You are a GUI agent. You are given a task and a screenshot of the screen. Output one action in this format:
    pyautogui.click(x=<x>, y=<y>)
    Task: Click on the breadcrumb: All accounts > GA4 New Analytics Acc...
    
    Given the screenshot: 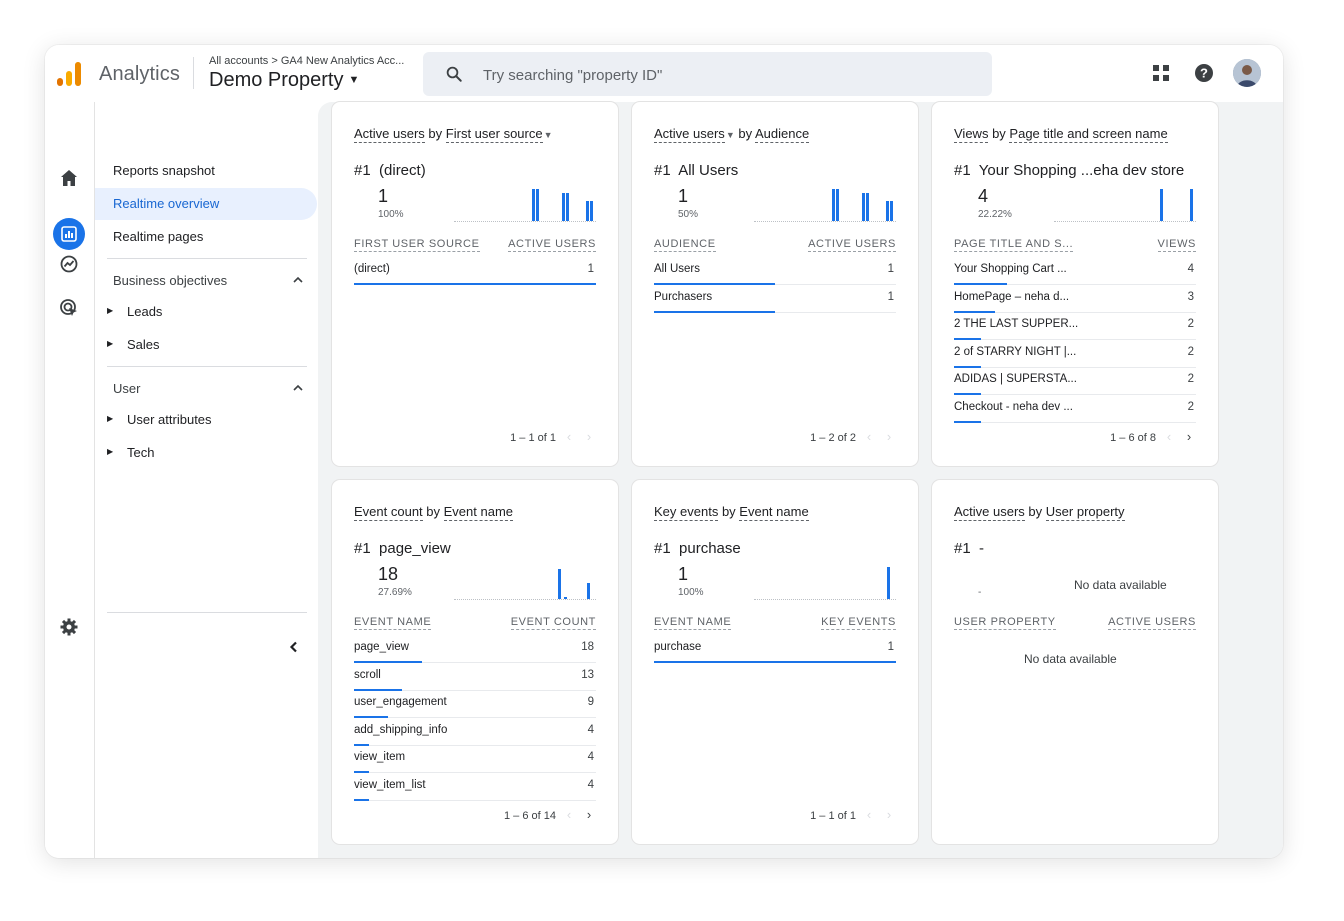 What is the action you would take?
    pyautogui.click(x=306, y=61)
    